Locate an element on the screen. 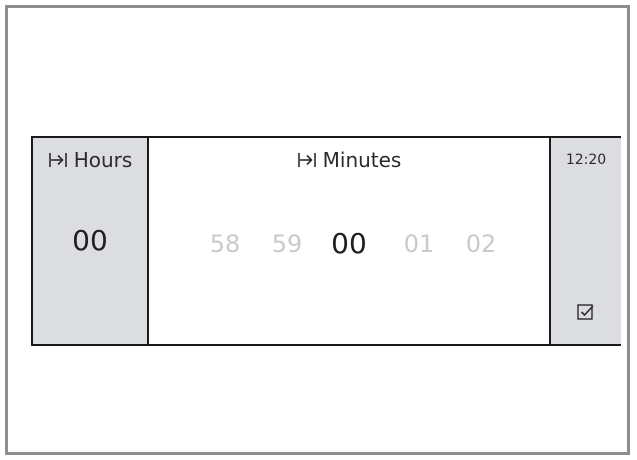  minute-option-02: 02 is located at coordinates (481, 244).